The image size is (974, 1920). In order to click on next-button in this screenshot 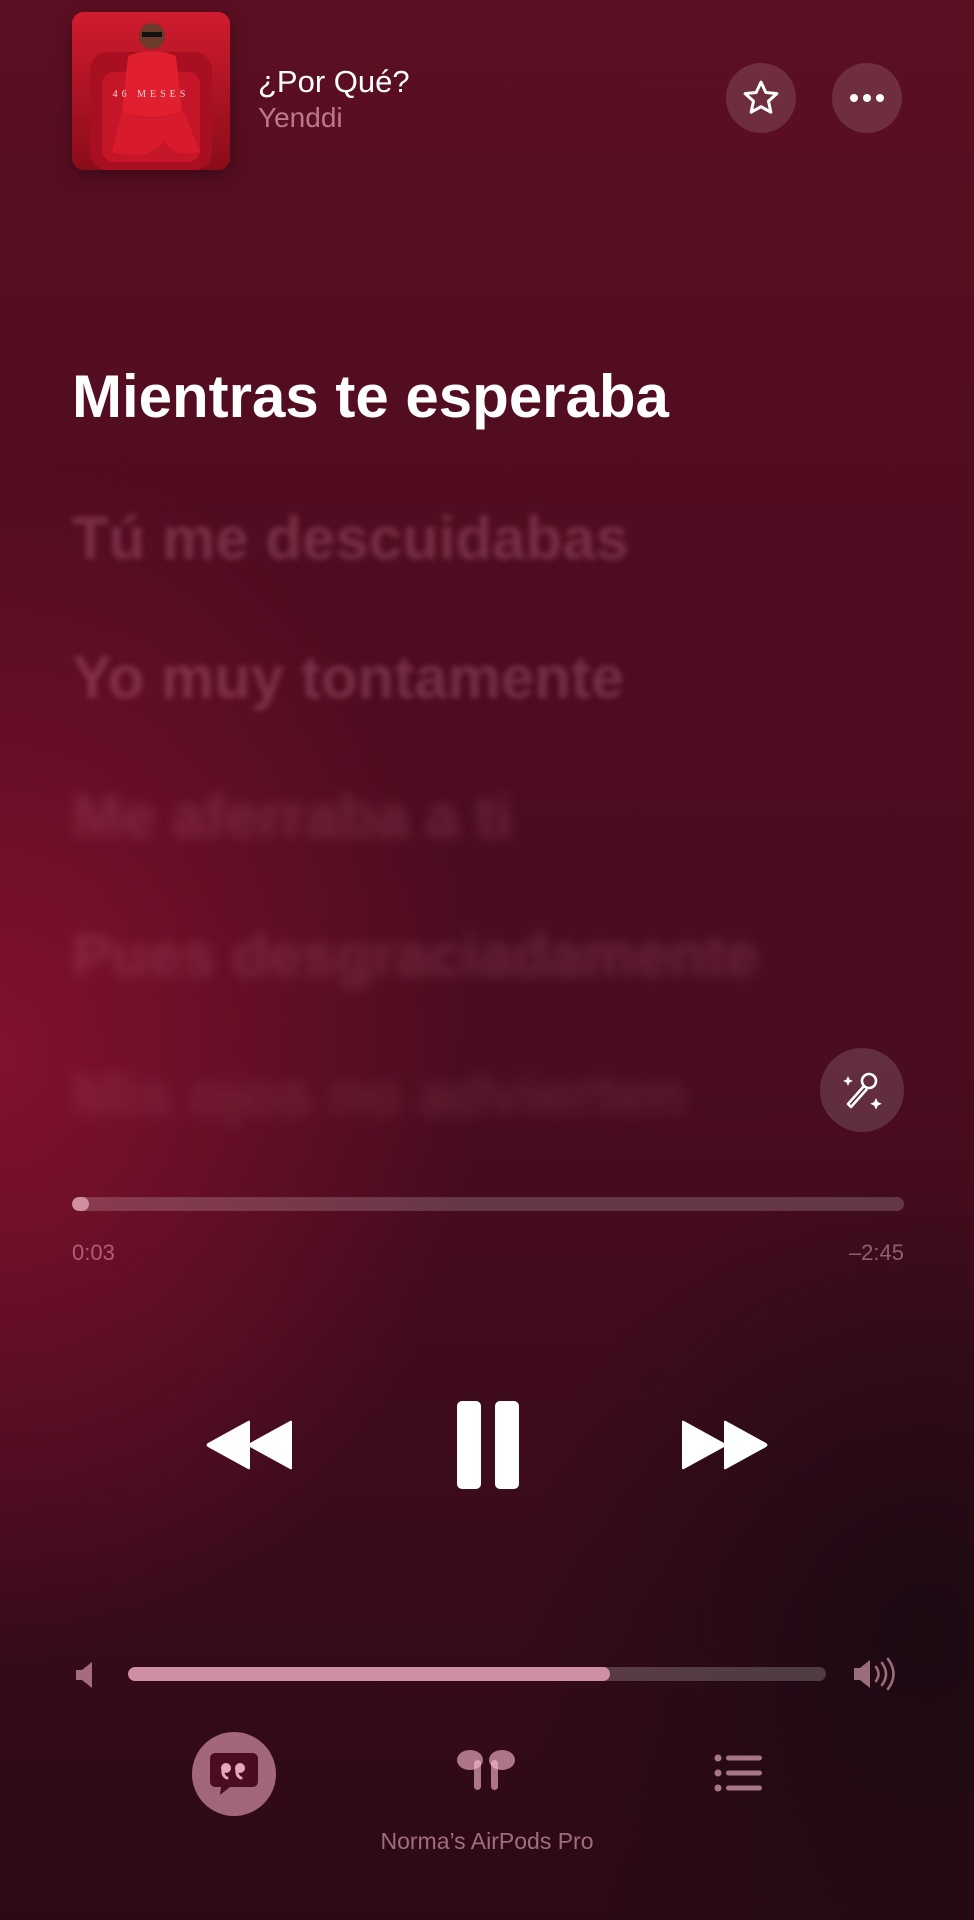, I will do `click(725, 1445)`.